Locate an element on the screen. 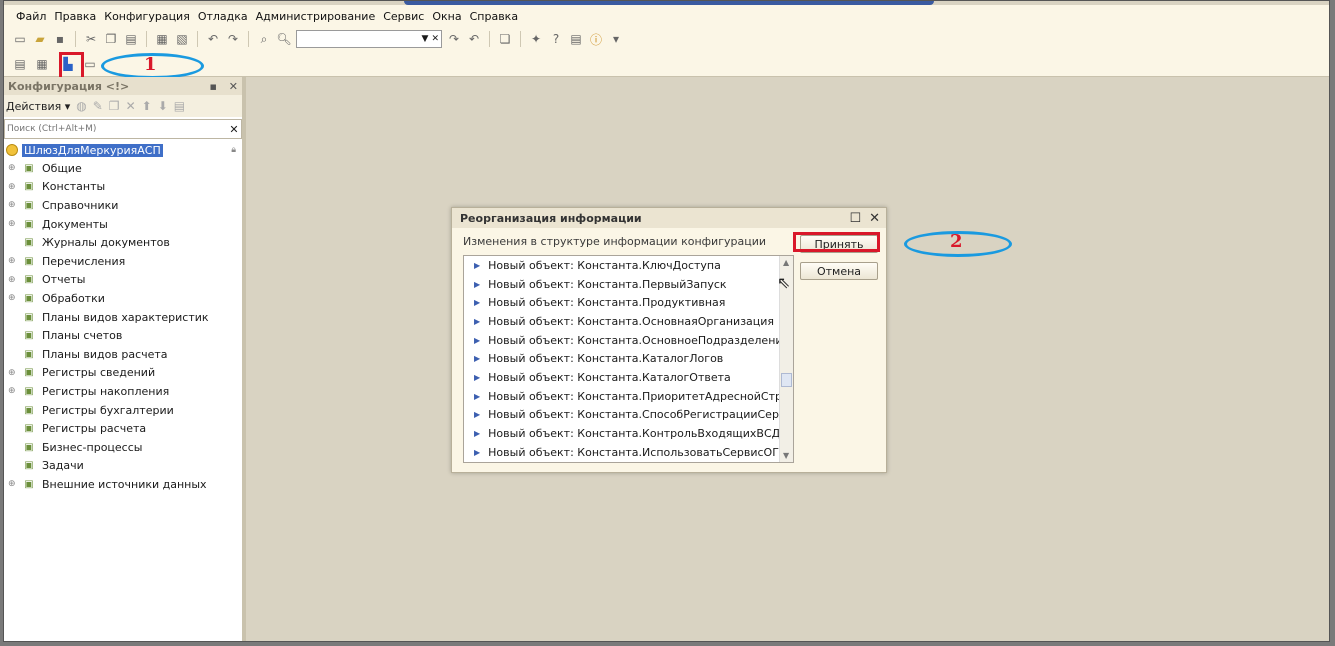 This screenshot has height=646, width=1335. tree-item: ⊕ ▣ Общие is located at coordinates (123, 168).